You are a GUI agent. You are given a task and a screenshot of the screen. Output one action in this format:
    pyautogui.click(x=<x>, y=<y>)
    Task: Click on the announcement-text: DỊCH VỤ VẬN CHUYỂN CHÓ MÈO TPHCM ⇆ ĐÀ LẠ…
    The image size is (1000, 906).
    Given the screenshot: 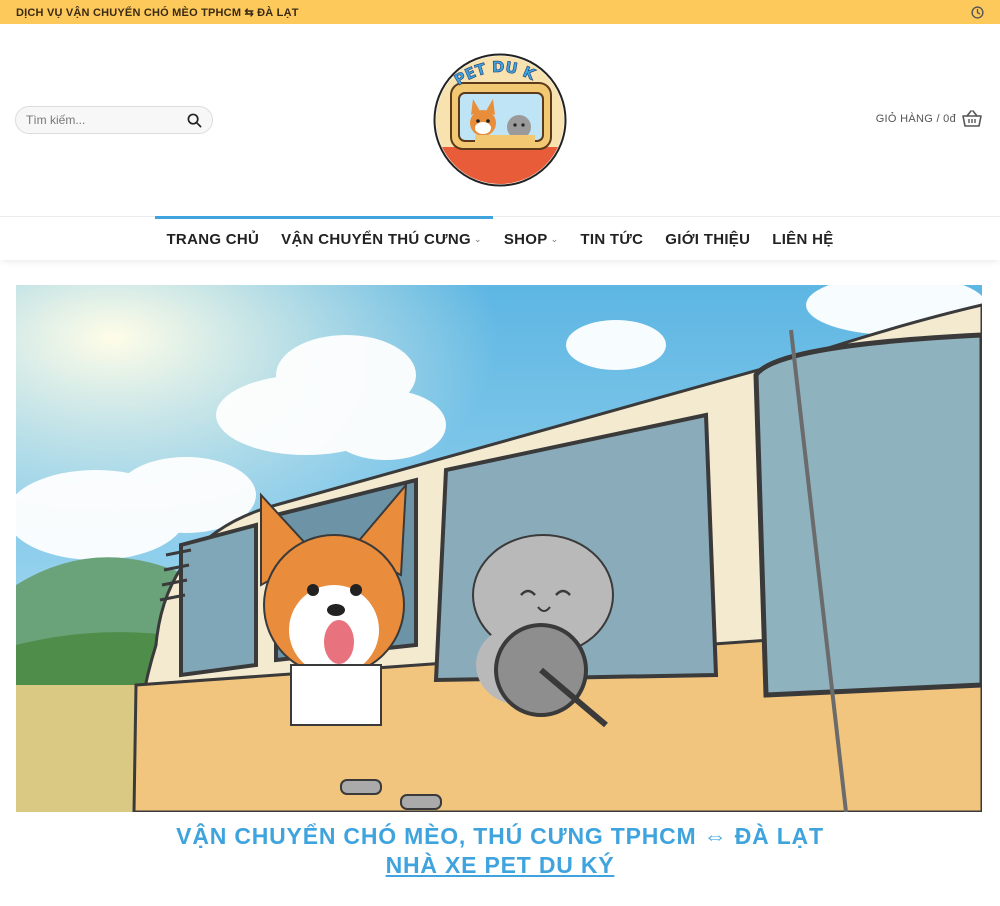 What is the action you would take?
    pyautogui.click(x=157, y=12)
    